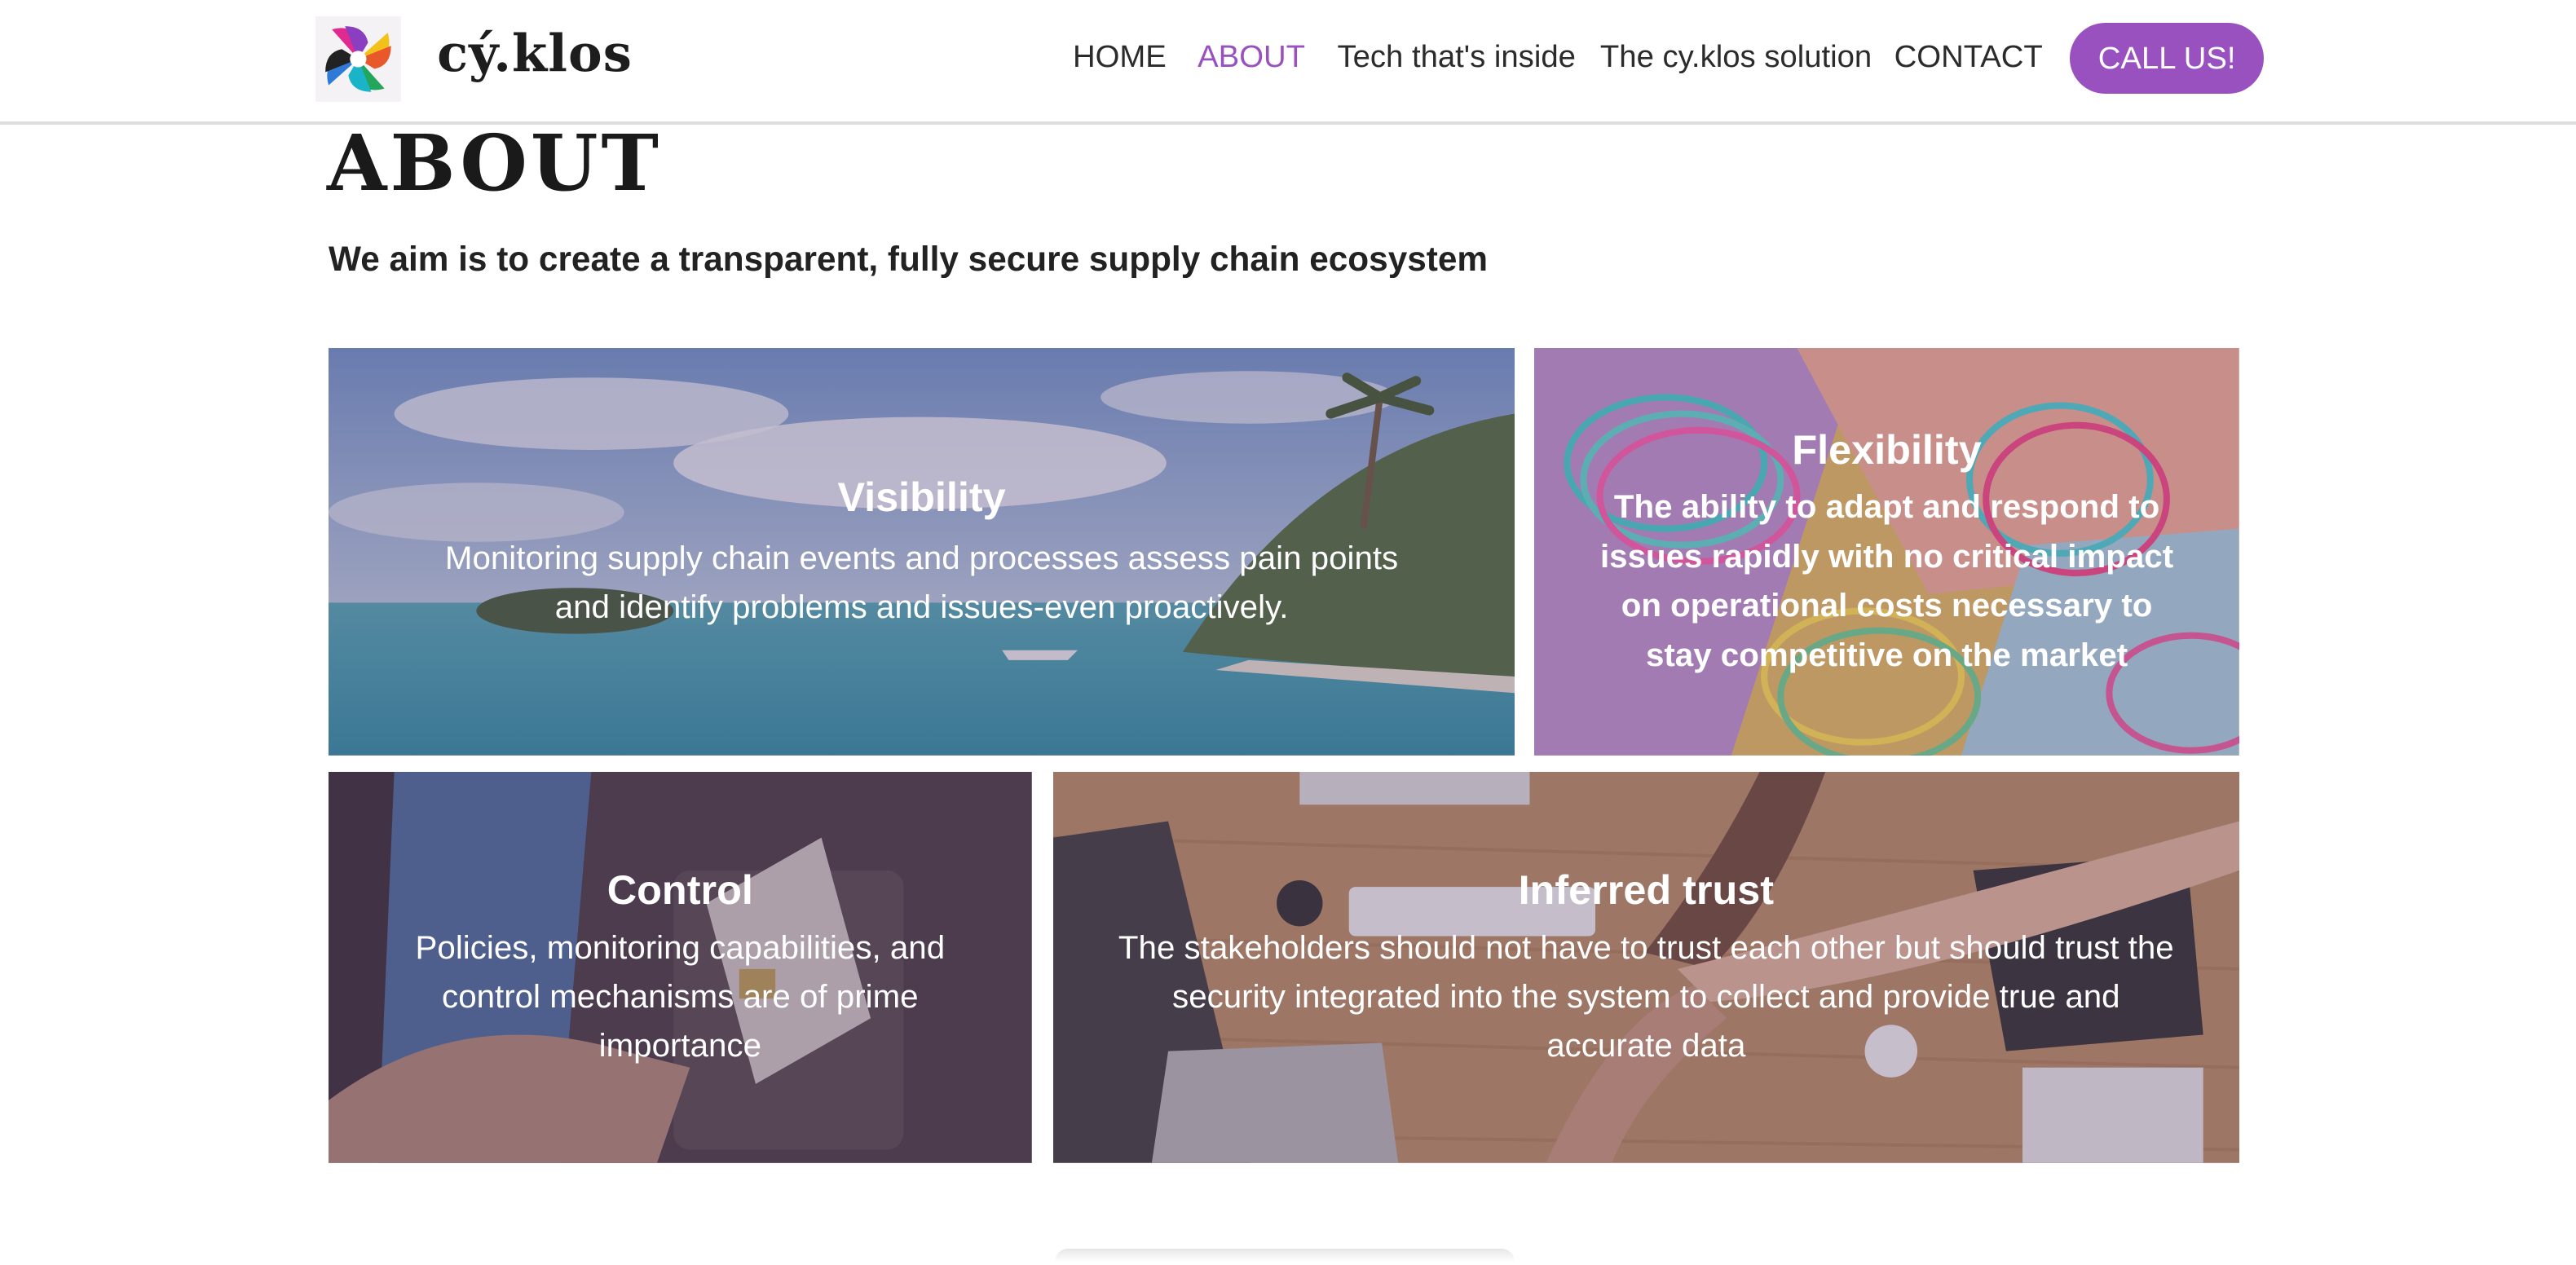 Image resolution: width=2576 pixels, height=1265 pixels. What do you see at coordinates (1736, 57) in the screenshot?
I see `nav-solution: The cy.klos solution` at bounding box center [1736, 57].